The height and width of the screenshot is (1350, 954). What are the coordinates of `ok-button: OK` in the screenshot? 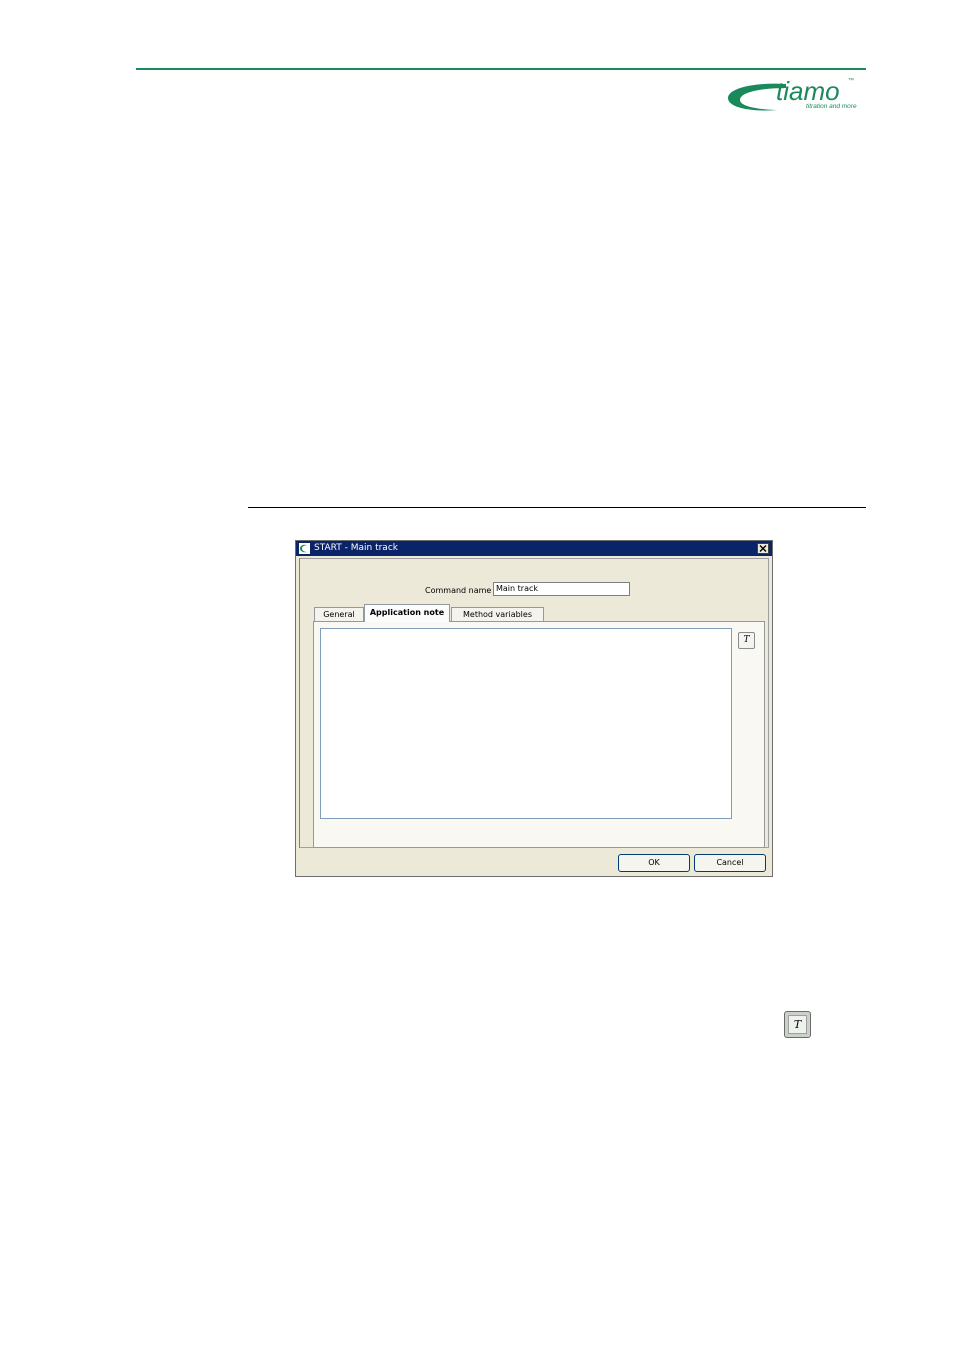 It's located at (654, 863).